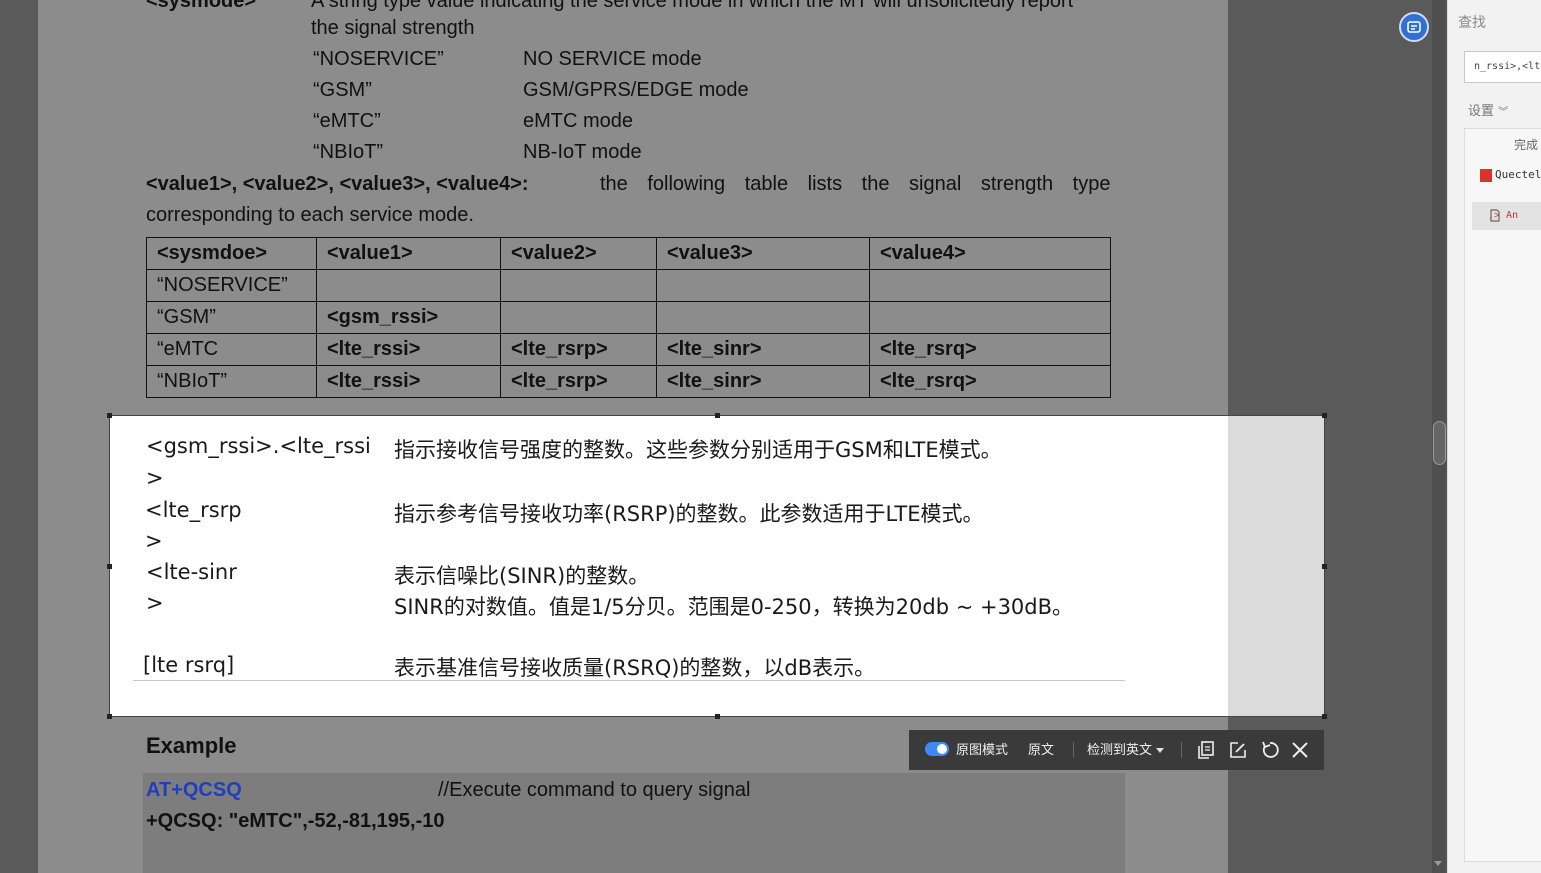 The width and height of the screenshot is (1541, 873). What do you see at coordinates (231, 285) in the screenshot?
I see `table-cell: “NOSERVICE”` at bounding box center [231, 285].